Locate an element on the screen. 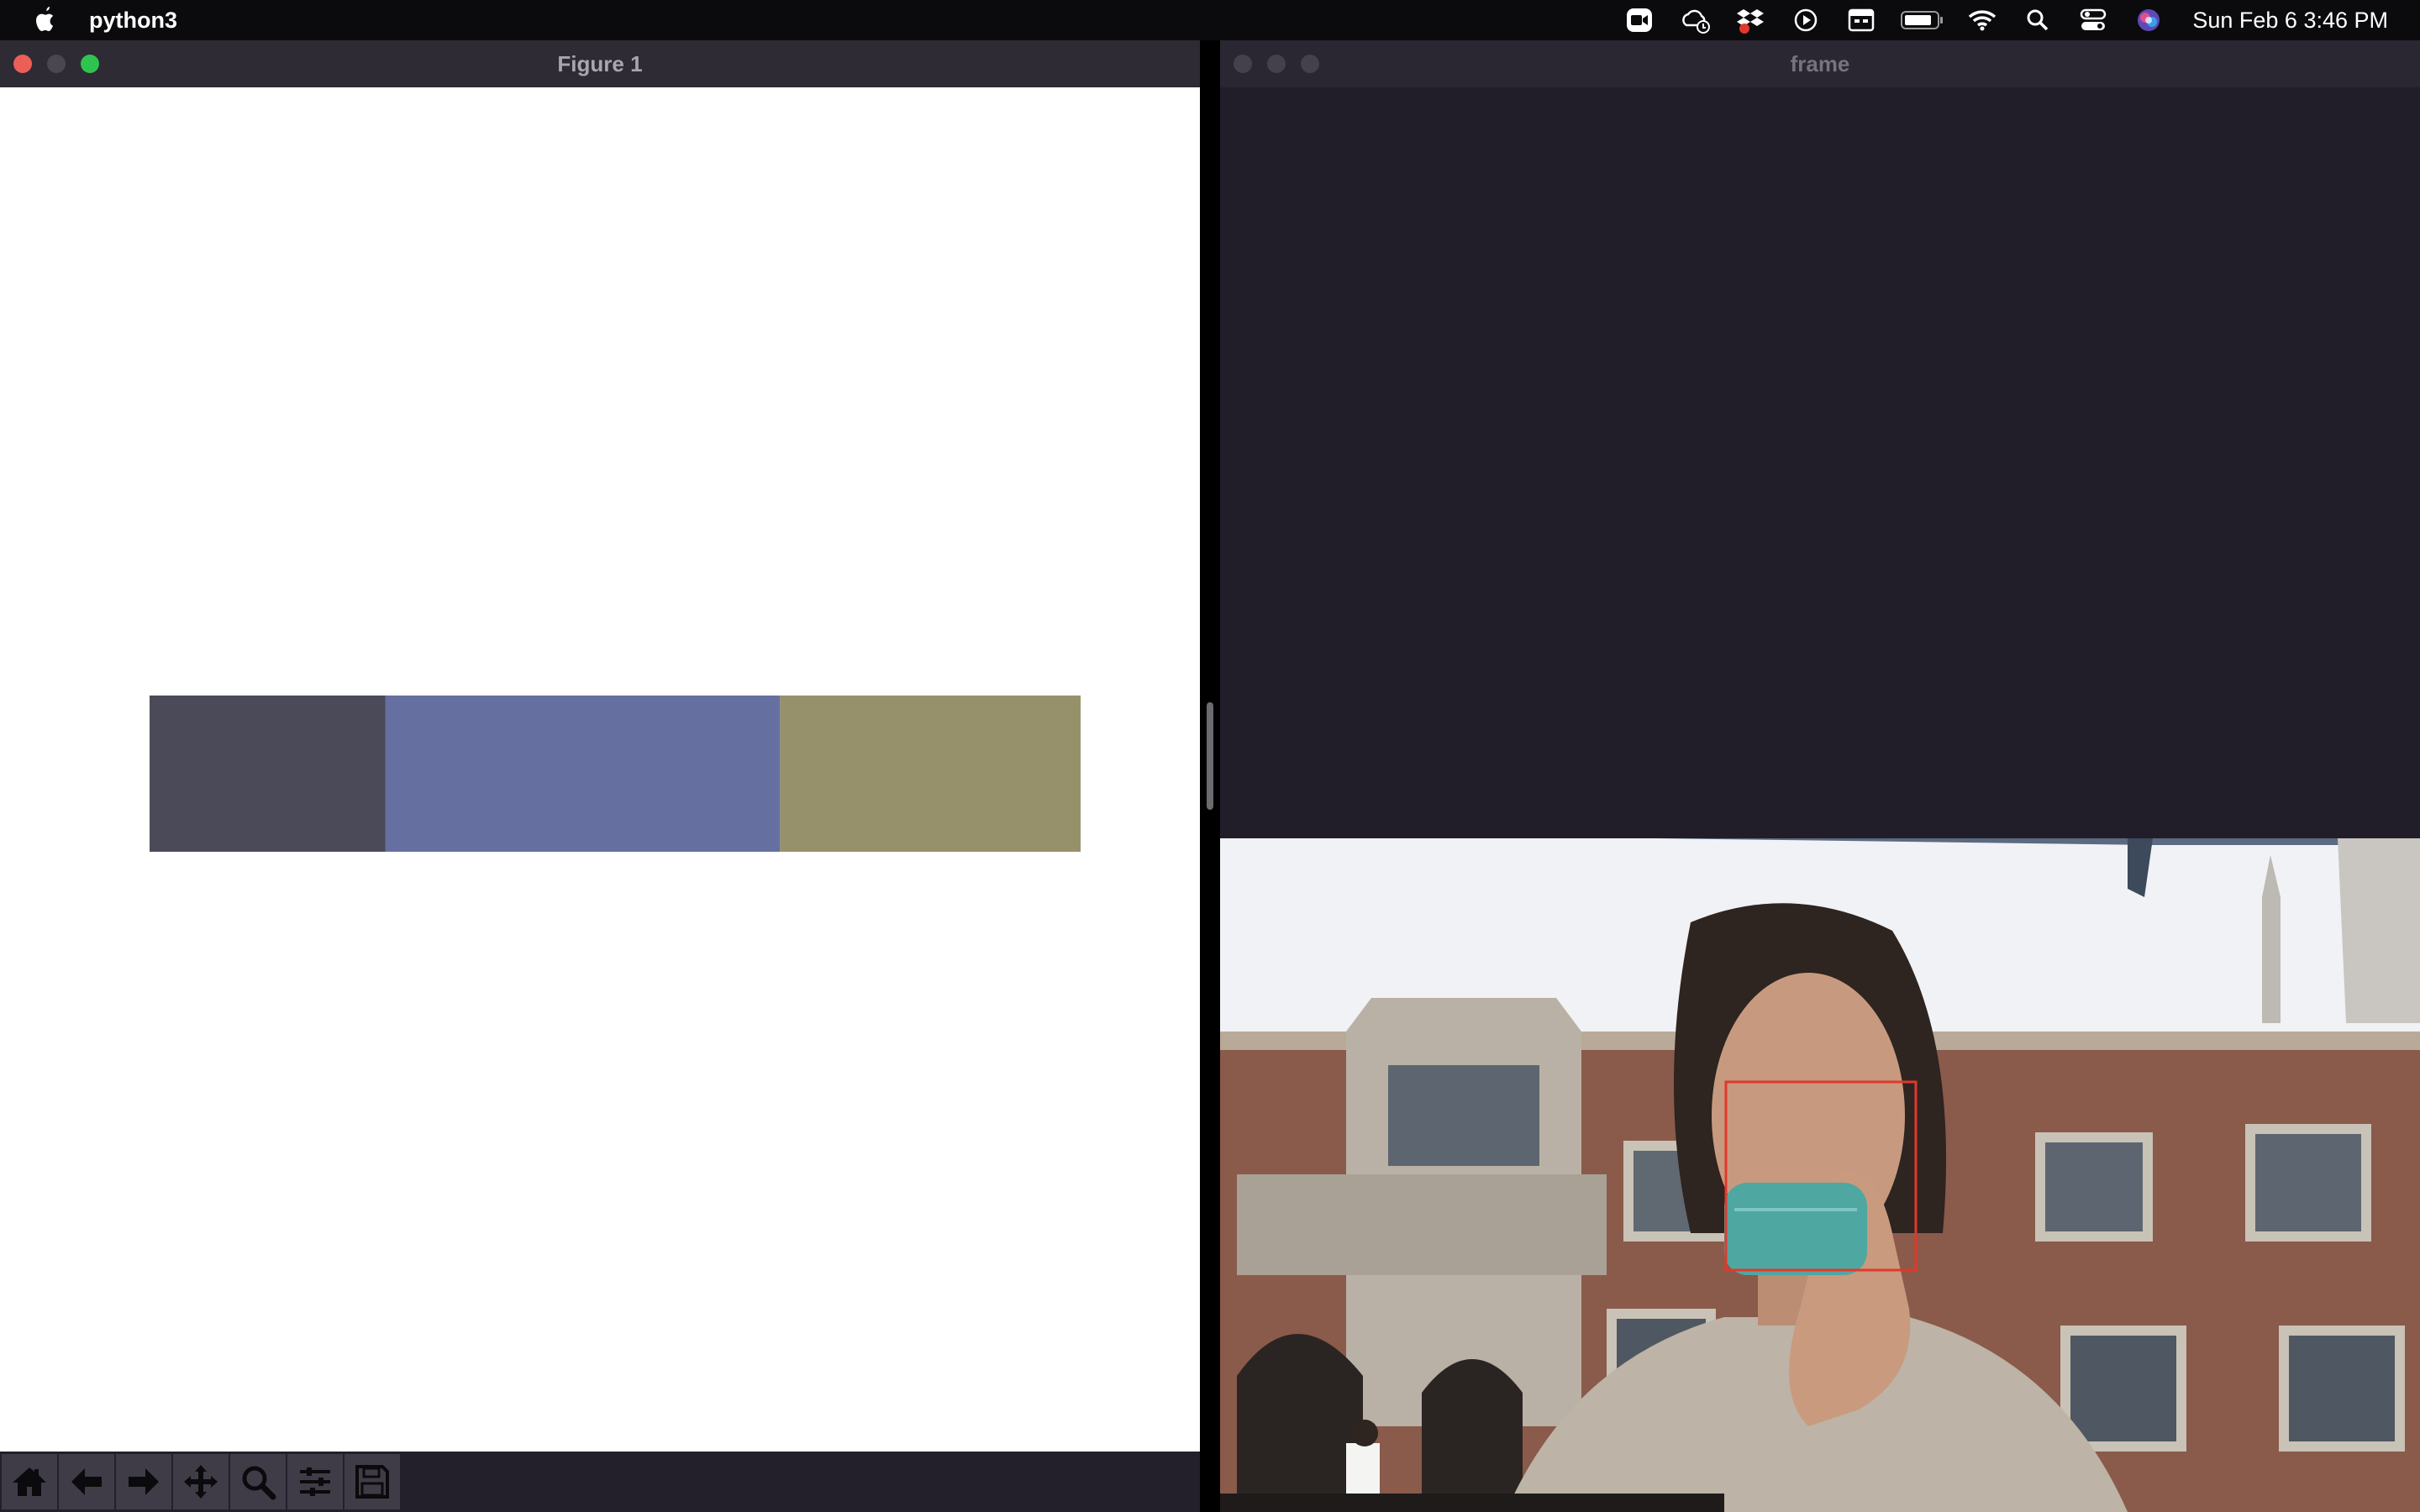 This screenshot has height=1512, width=2420. control-center-icon is located at coordinates (2093, 20).